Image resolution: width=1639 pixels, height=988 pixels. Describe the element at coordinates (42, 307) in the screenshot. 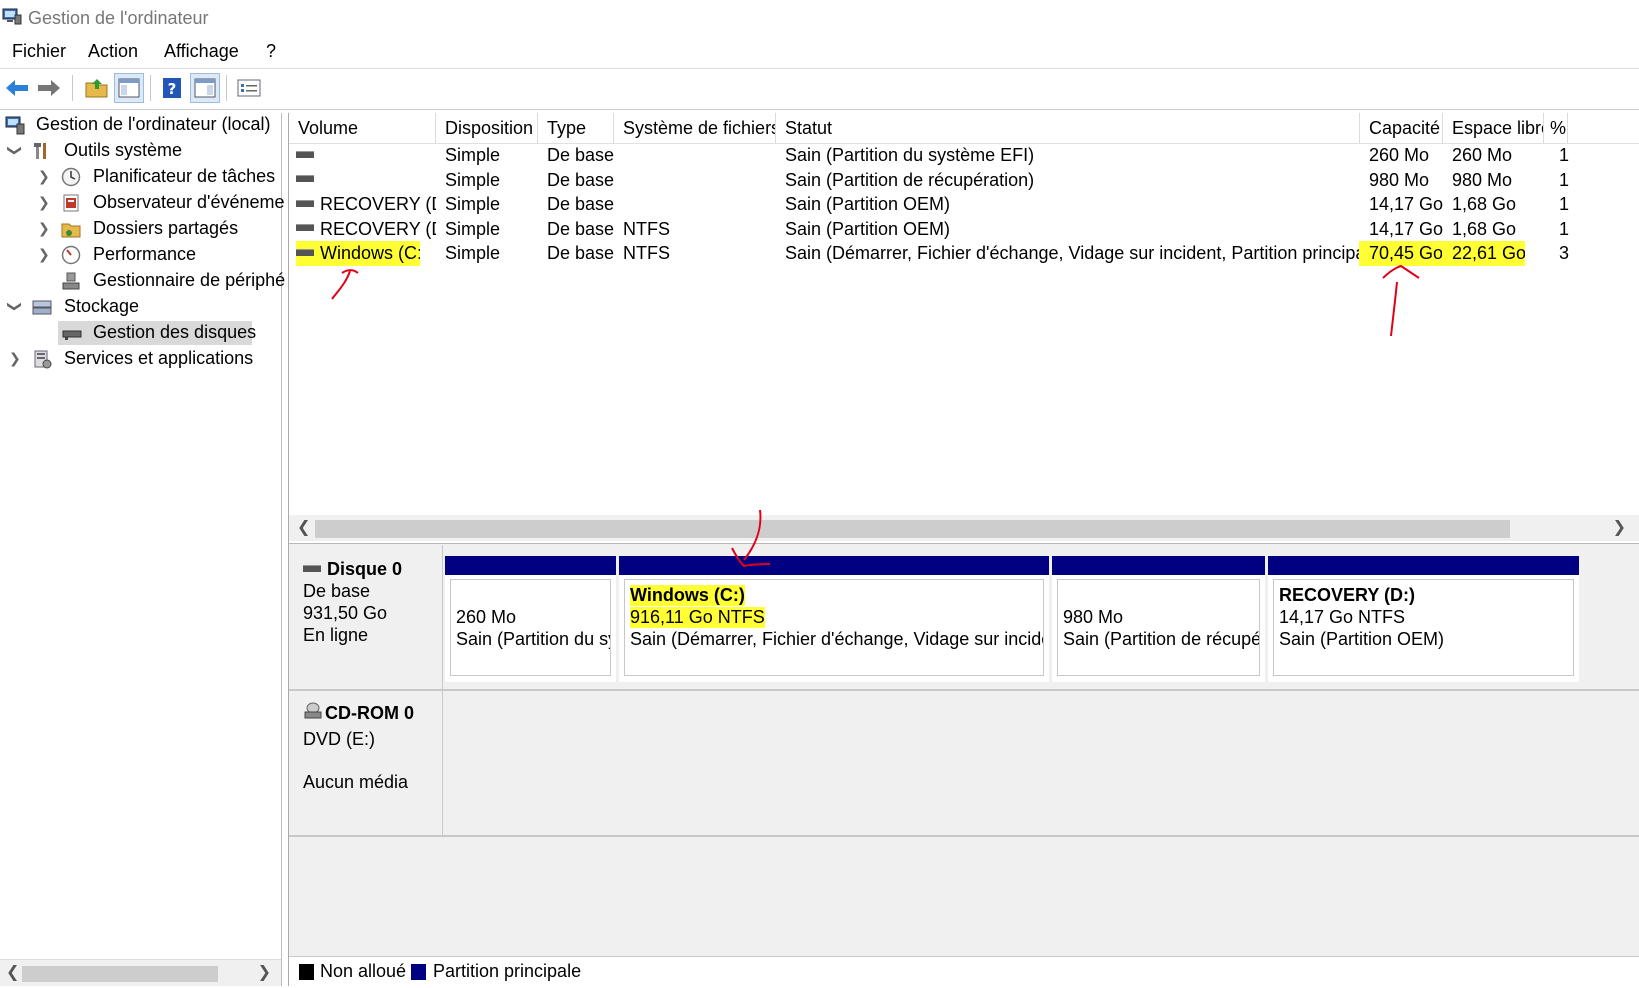

I see `storage-icon` at that location.